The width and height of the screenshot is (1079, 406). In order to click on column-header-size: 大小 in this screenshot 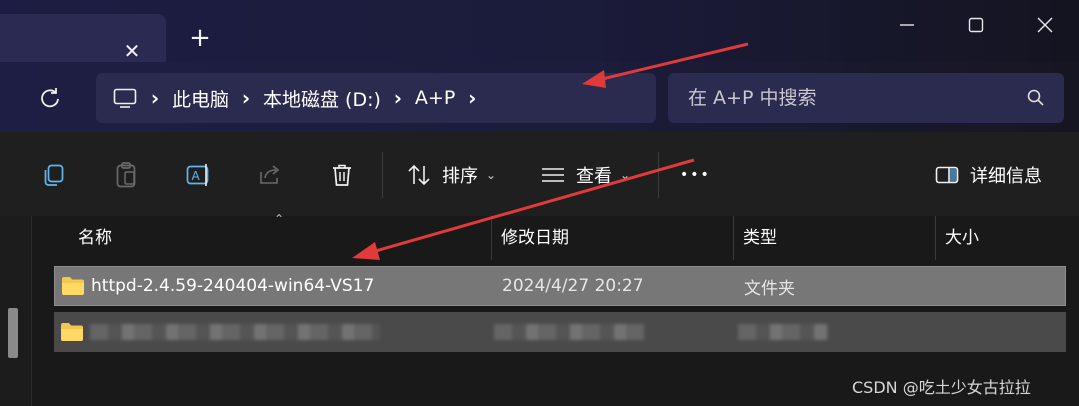, I will do `click(1000, 238)`.